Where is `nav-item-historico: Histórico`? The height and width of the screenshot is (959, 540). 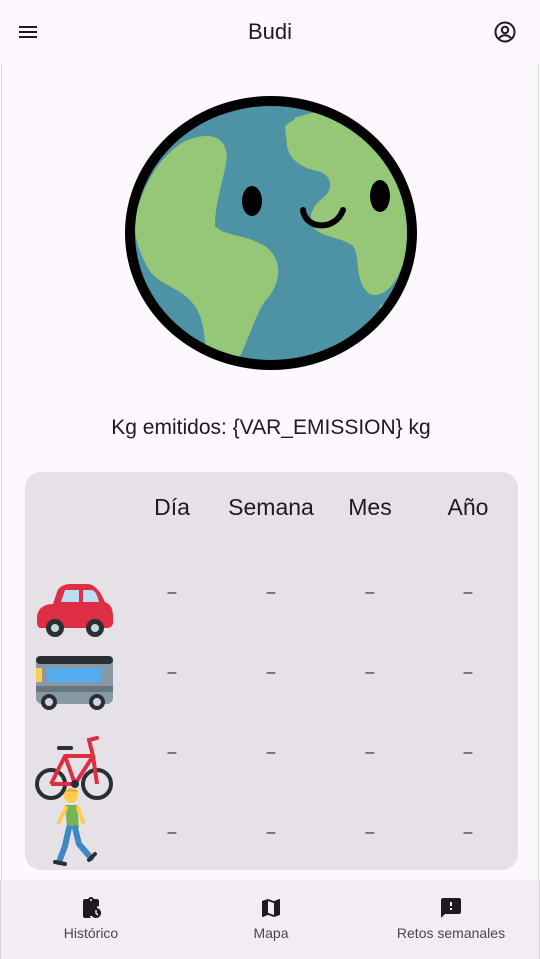
nav-item-historico: Histórico is located at coordinates (91, 918).